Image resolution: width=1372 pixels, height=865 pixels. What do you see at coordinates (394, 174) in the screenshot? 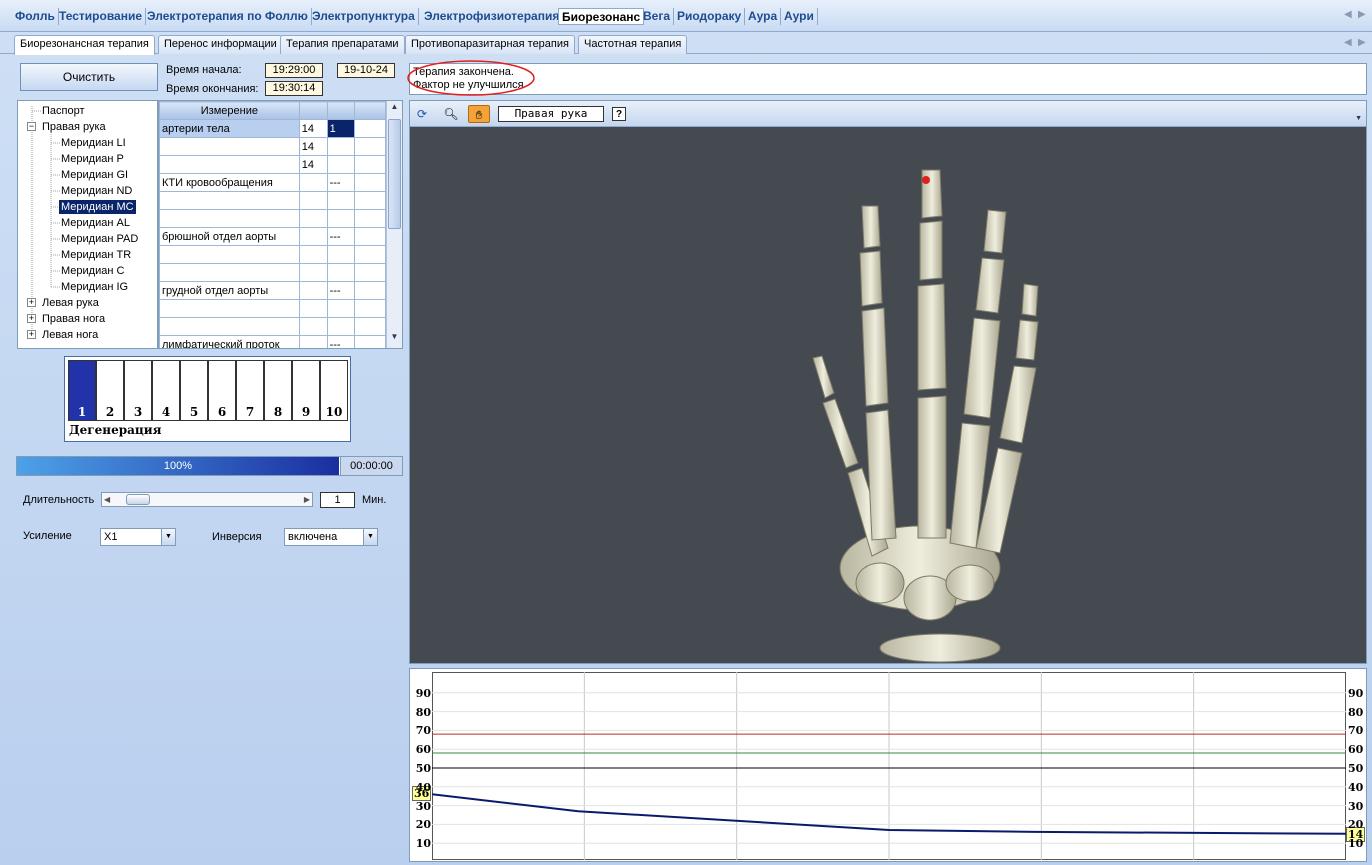
I see `scroll-thumb` at bounding box center [394, 174].